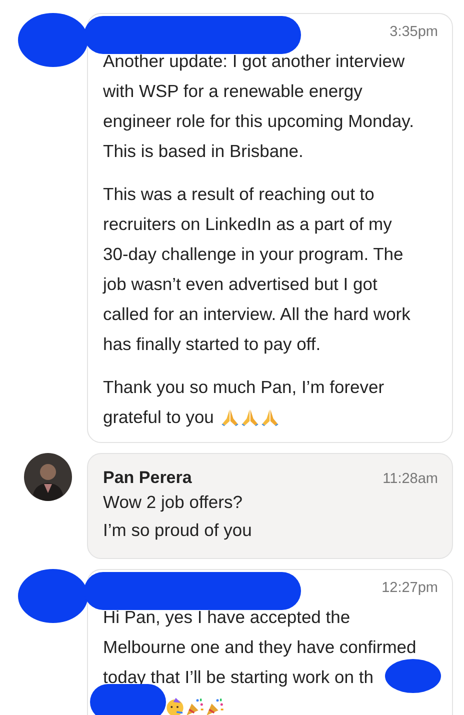 The image size is (464, 715). Describe the element at coordinates (256, 314) in the screenshot. I see `message-text: called for an interview. All the hard work` at that location.